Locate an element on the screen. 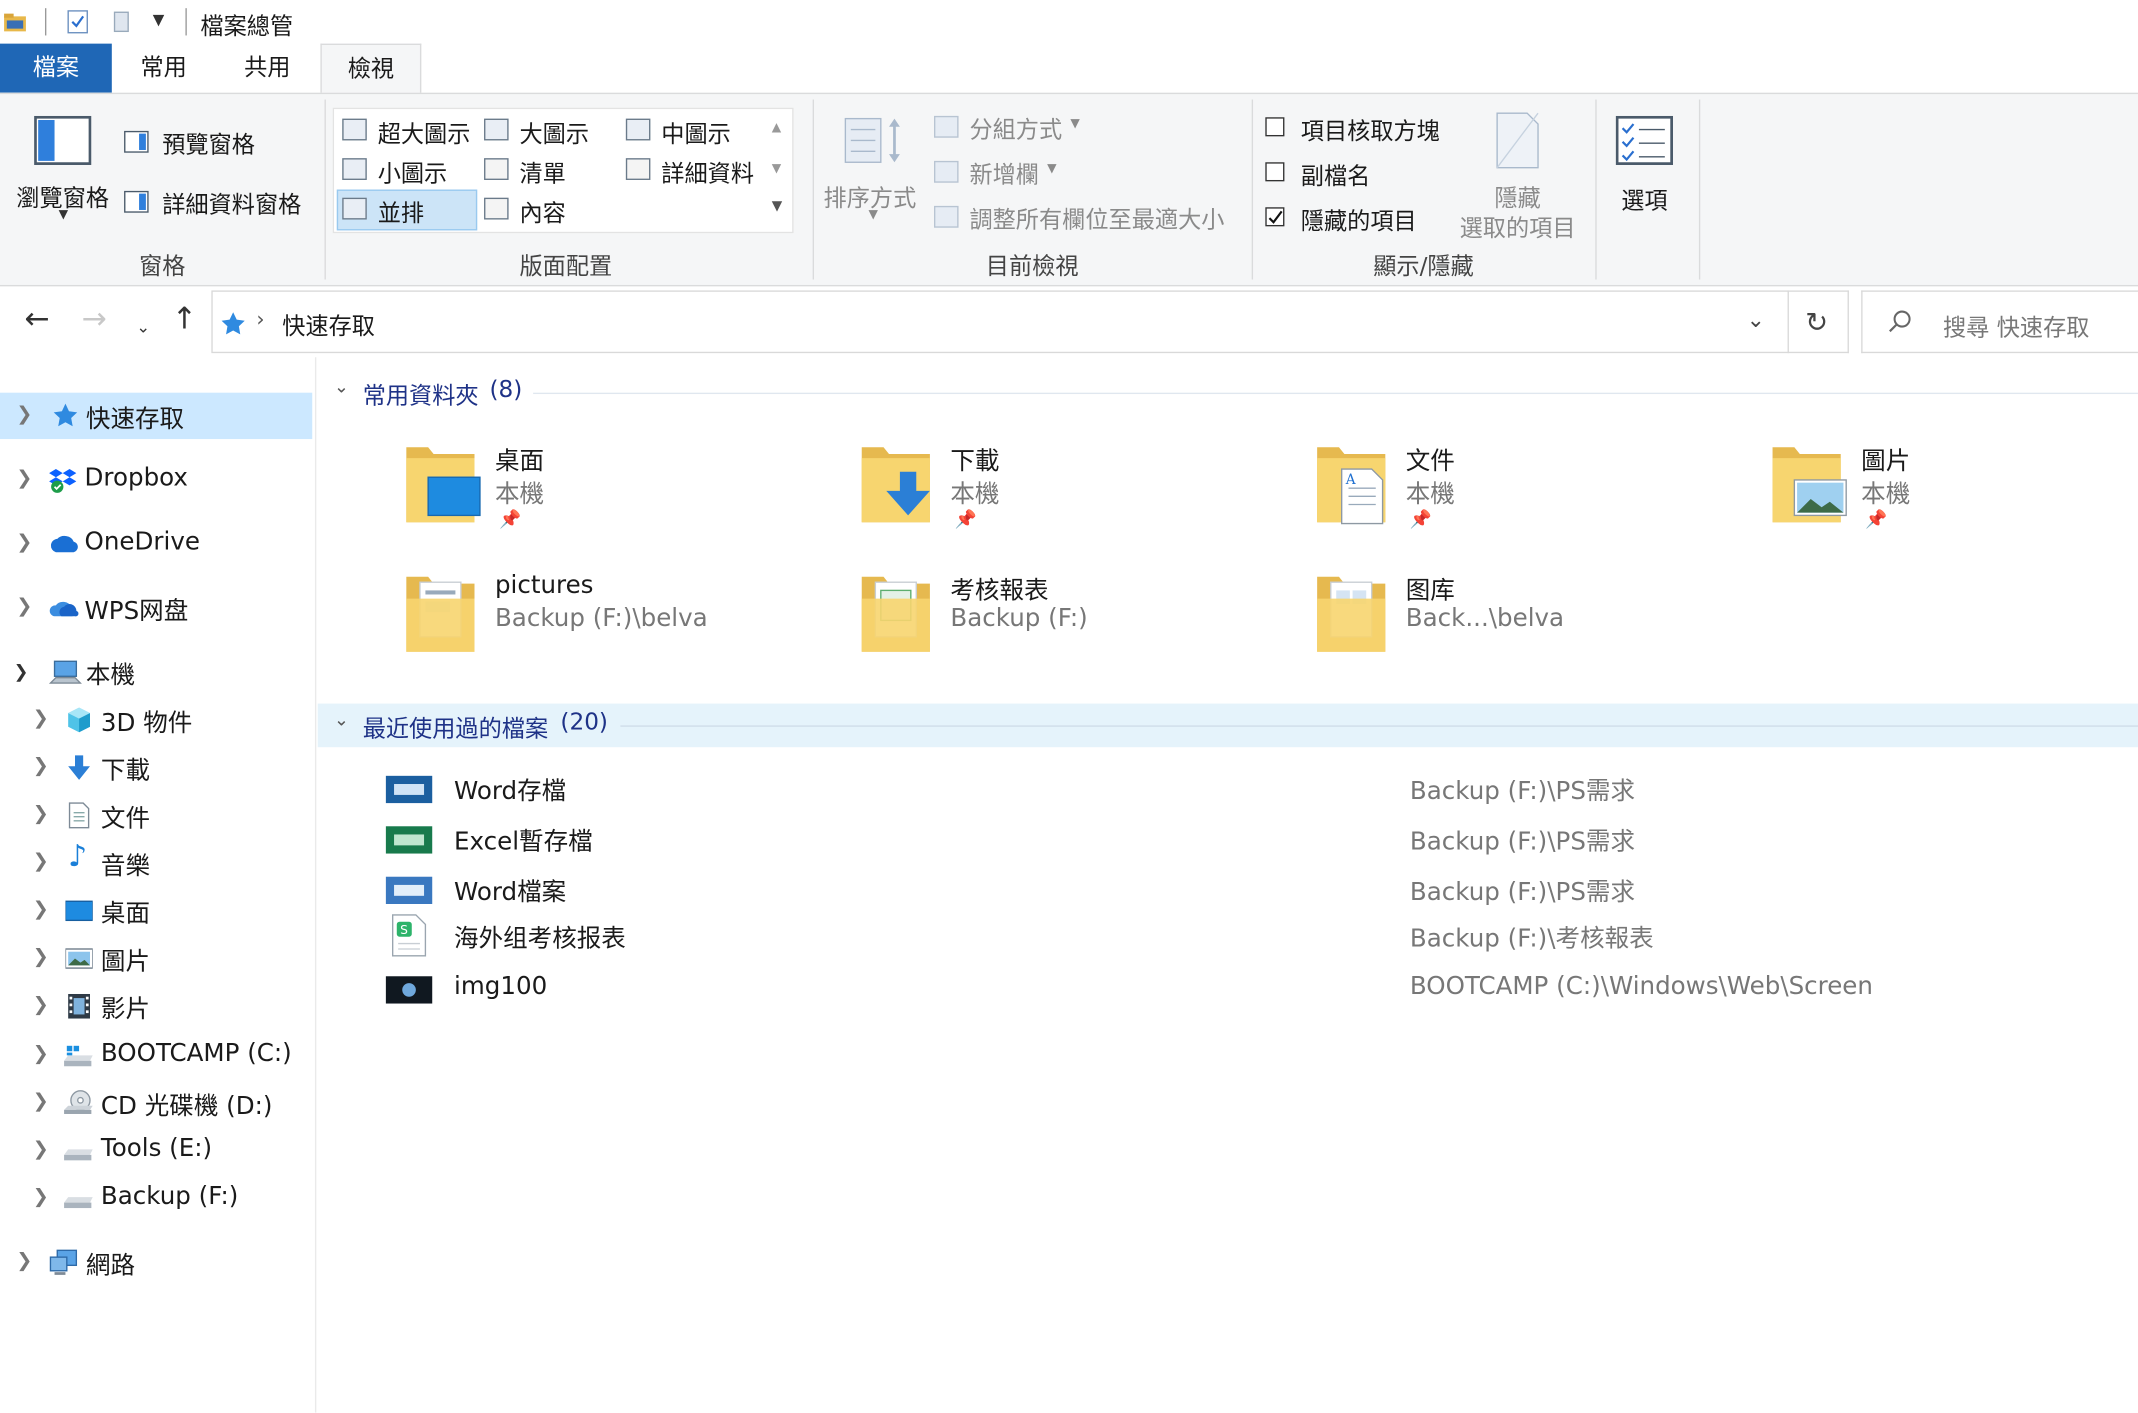  scroll-up-icon: ▲ is located at coordinates (776, 128).